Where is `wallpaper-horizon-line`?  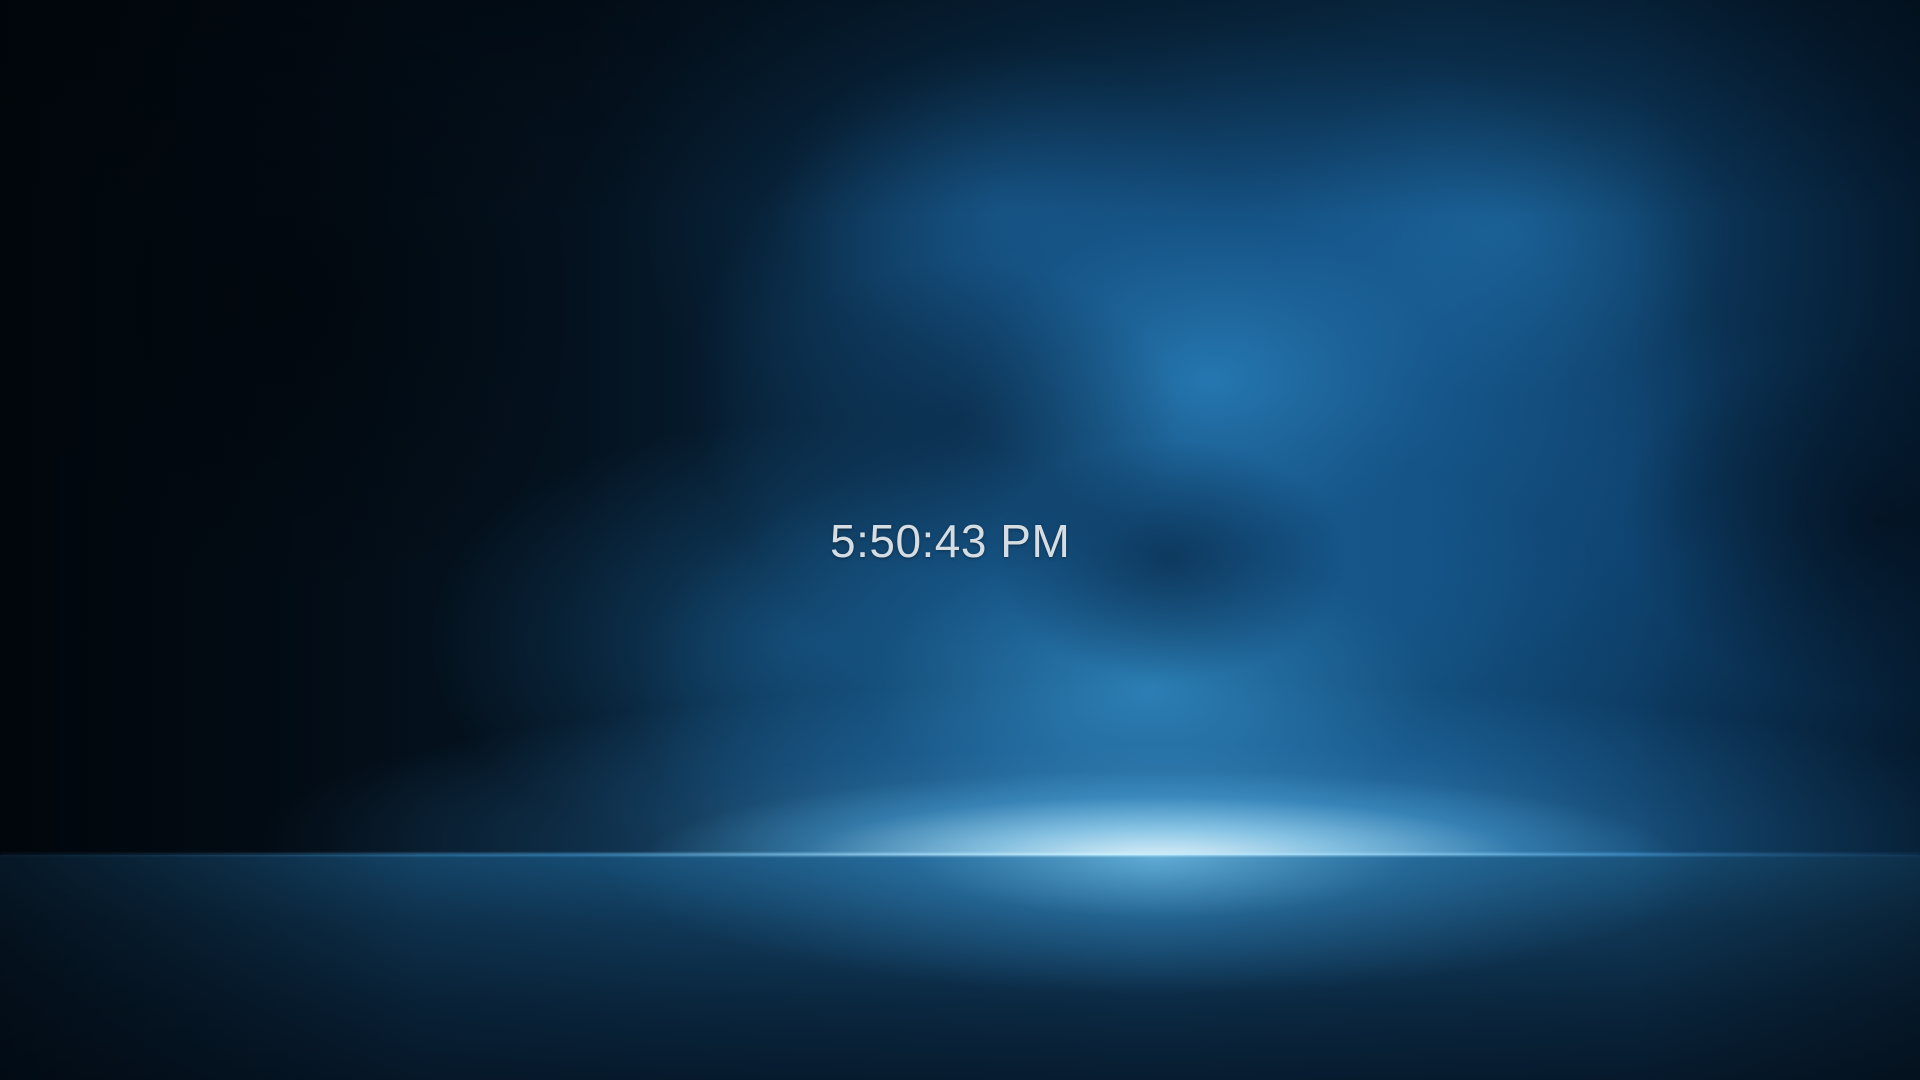
wallpaper-horizon-line is located at coordinates (960, 854).